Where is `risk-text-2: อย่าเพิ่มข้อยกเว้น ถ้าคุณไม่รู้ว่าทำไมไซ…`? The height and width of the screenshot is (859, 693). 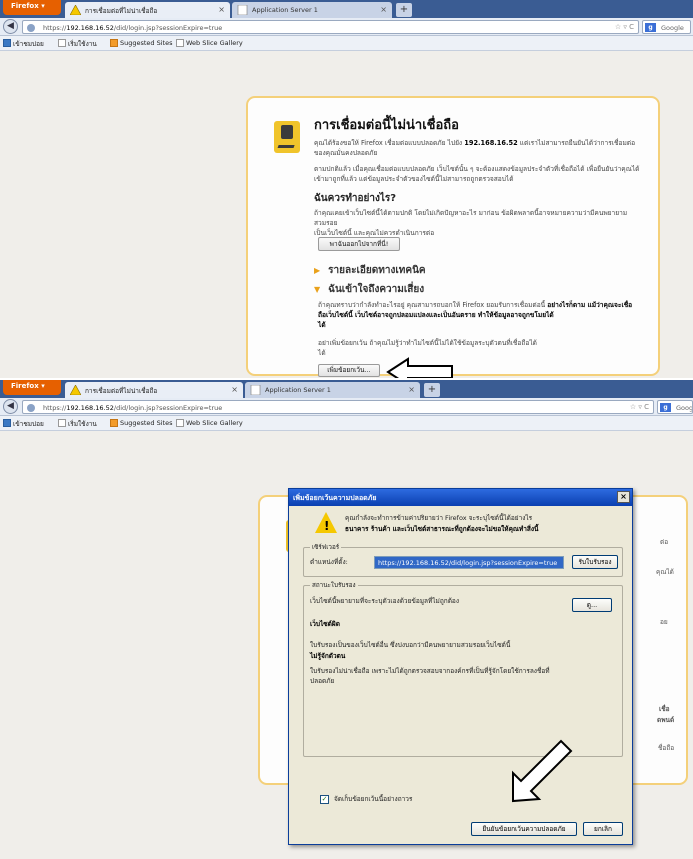
risk-text-2: อย่าเพิ่มข้อยกเว้น ถ้าคุณไม่รู้ว่าทำไมไซ… is located at coordinates (427, 348).